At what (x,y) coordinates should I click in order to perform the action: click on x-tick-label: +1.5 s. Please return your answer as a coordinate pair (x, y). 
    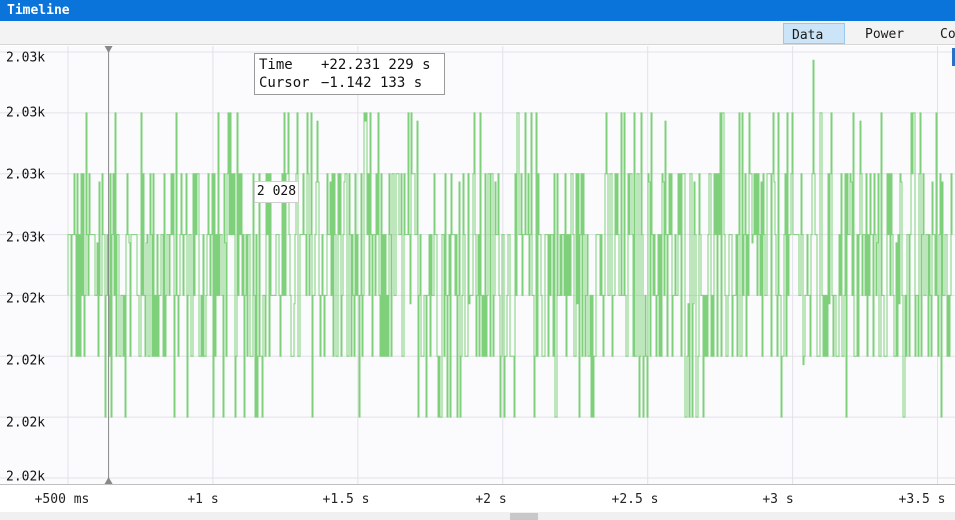
    Looking at the image, I should click on (346, 499).